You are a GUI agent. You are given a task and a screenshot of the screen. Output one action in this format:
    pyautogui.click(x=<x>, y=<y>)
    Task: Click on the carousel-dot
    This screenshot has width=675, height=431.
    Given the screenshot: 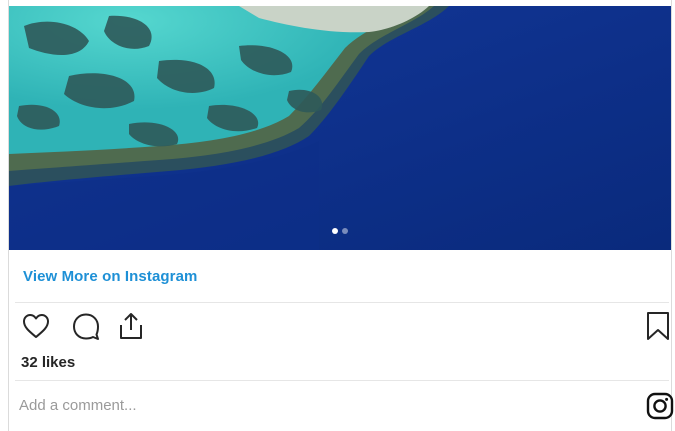 What is the action you would take?
    pyautogui.click(x=345, y=231)
    